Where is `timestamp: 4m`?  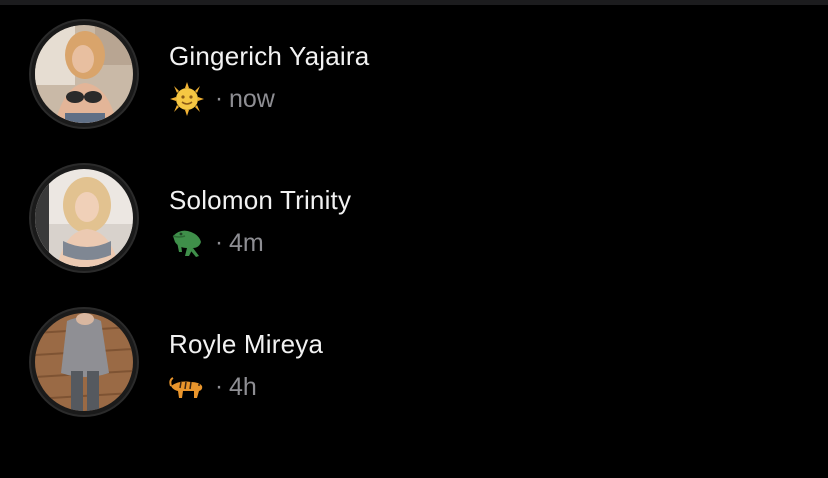
timestamp: 4m is located at coordinates (246, 242).